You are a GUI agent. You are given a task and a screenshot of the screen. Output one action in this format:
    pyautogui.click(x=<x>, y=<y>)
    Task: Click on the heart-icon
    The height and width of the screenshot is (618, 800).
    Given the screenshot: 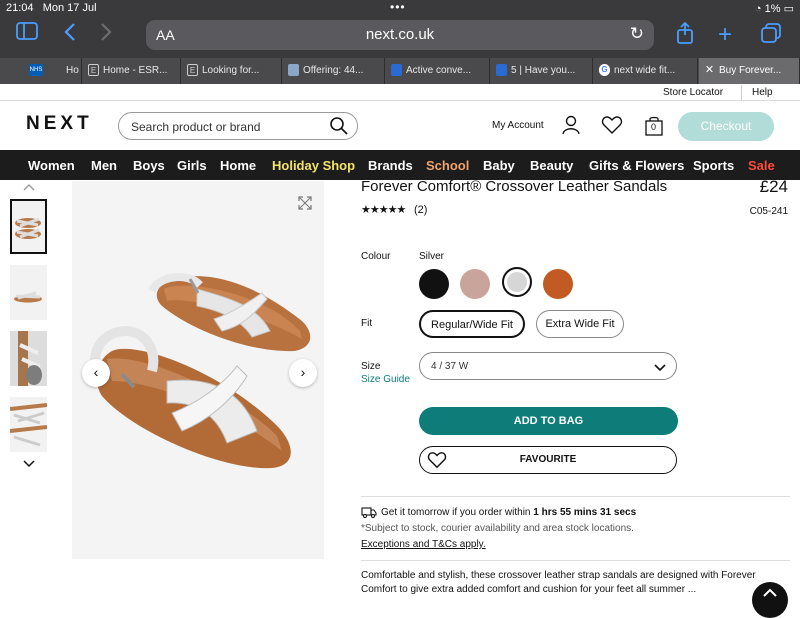 What is the action you would take?
    pyautogui.click(x=437, y=465)
    